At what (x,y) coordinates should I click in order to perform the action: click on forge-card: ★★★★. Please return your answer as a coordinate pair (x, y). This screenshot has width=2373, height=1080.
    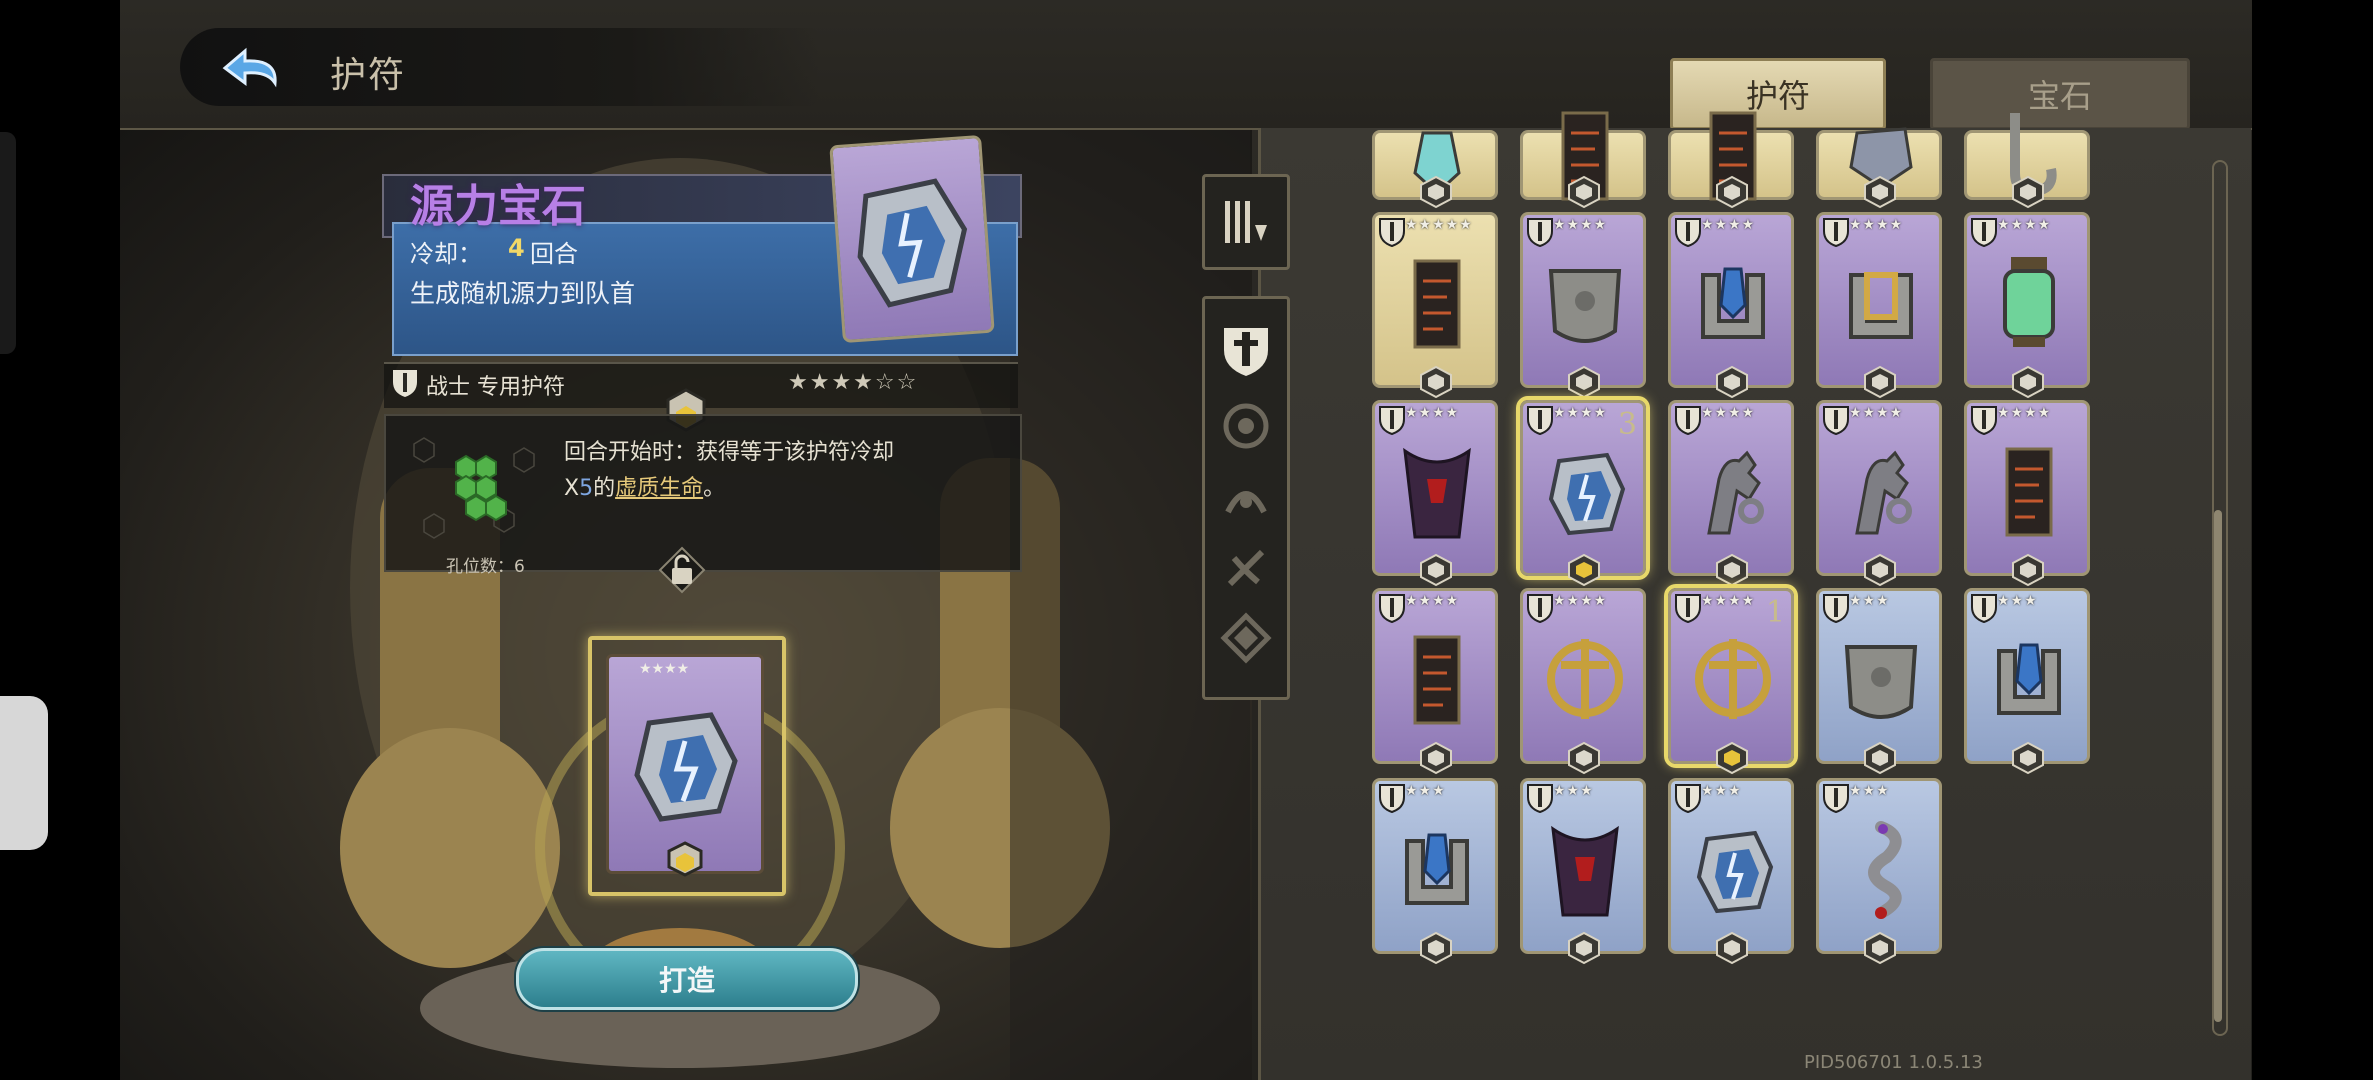
    Looking at the image, I should click on (685, 765).